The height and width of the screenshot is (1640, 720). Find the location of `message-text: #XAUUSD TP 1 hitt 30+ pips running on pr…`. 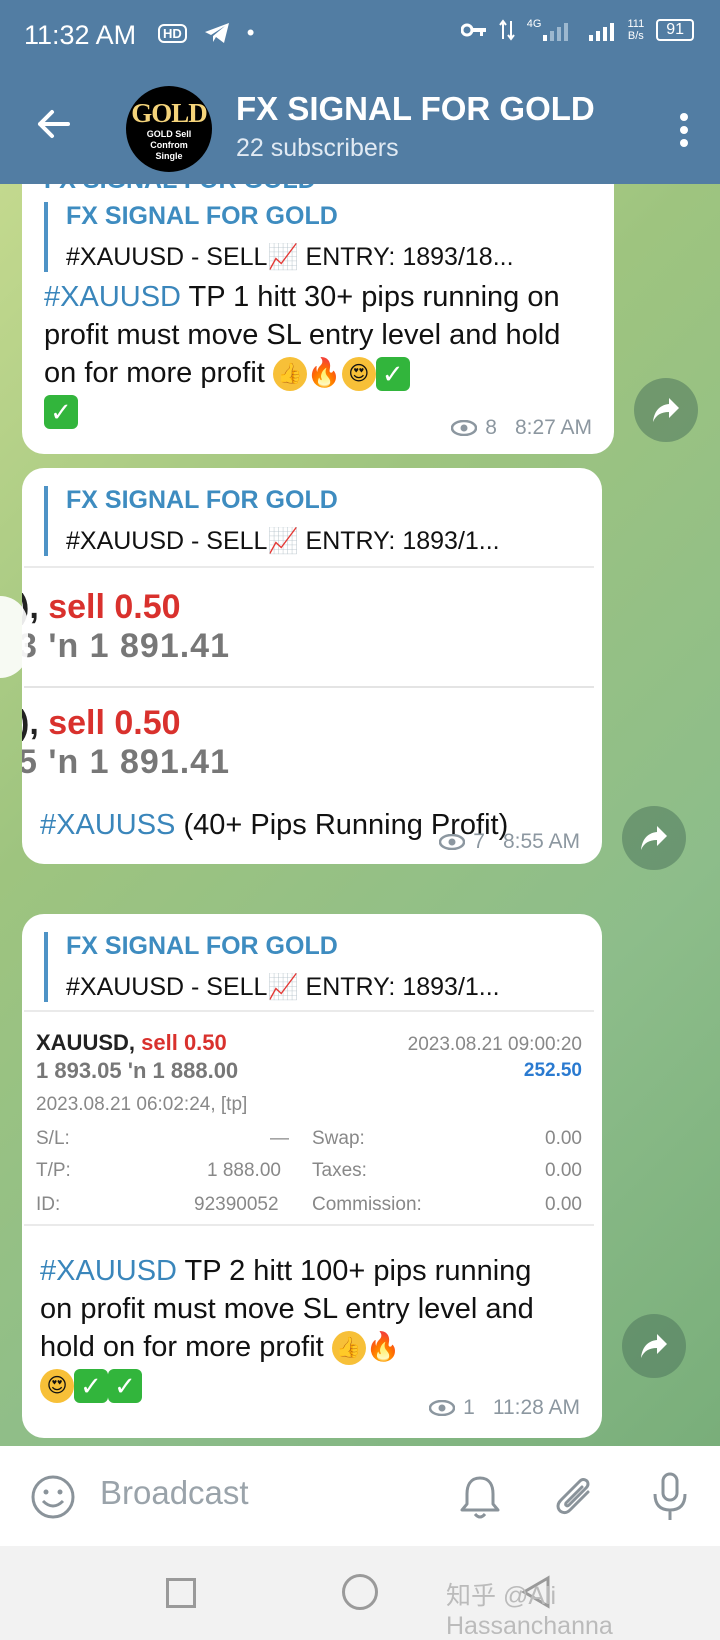

message-text: #XAUUSD TP 1 hitt 30+ pips running on pr… is located at coordinates (302, 355).